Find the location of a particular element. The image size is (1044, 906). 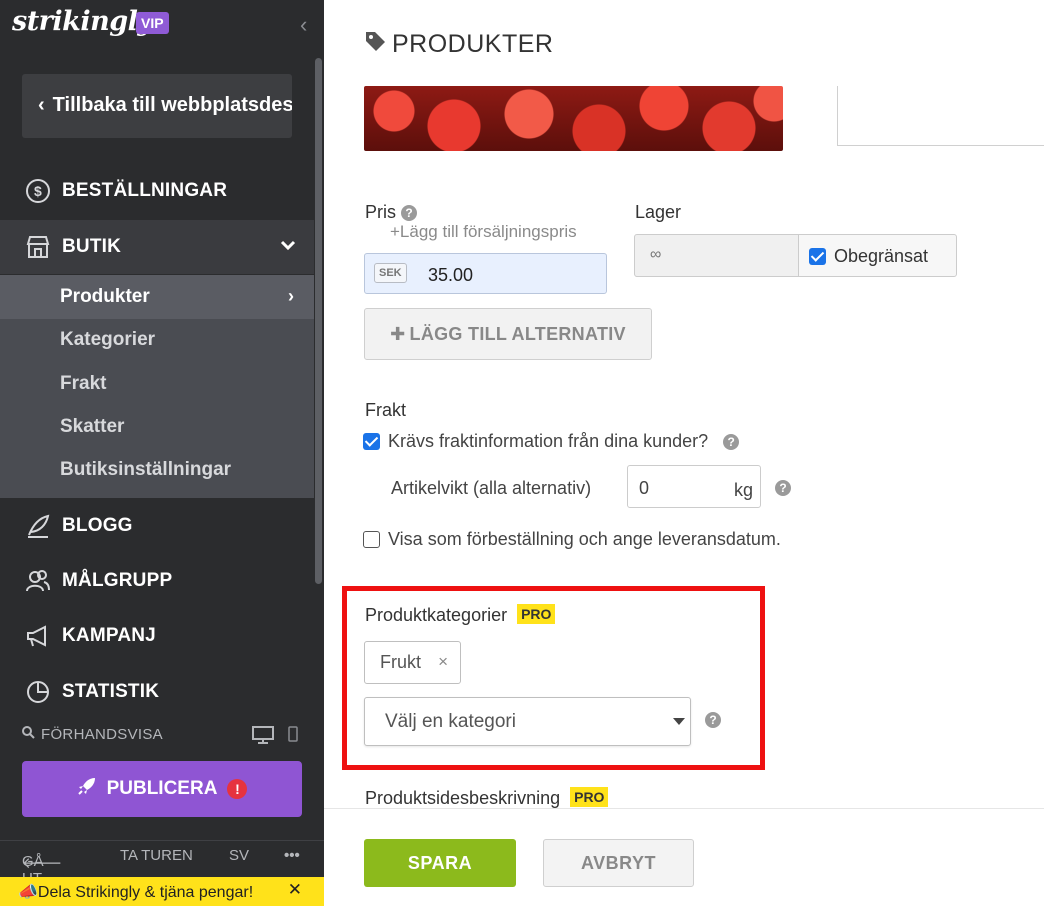

active-subitem-bg is located at coordinates (157, 297).